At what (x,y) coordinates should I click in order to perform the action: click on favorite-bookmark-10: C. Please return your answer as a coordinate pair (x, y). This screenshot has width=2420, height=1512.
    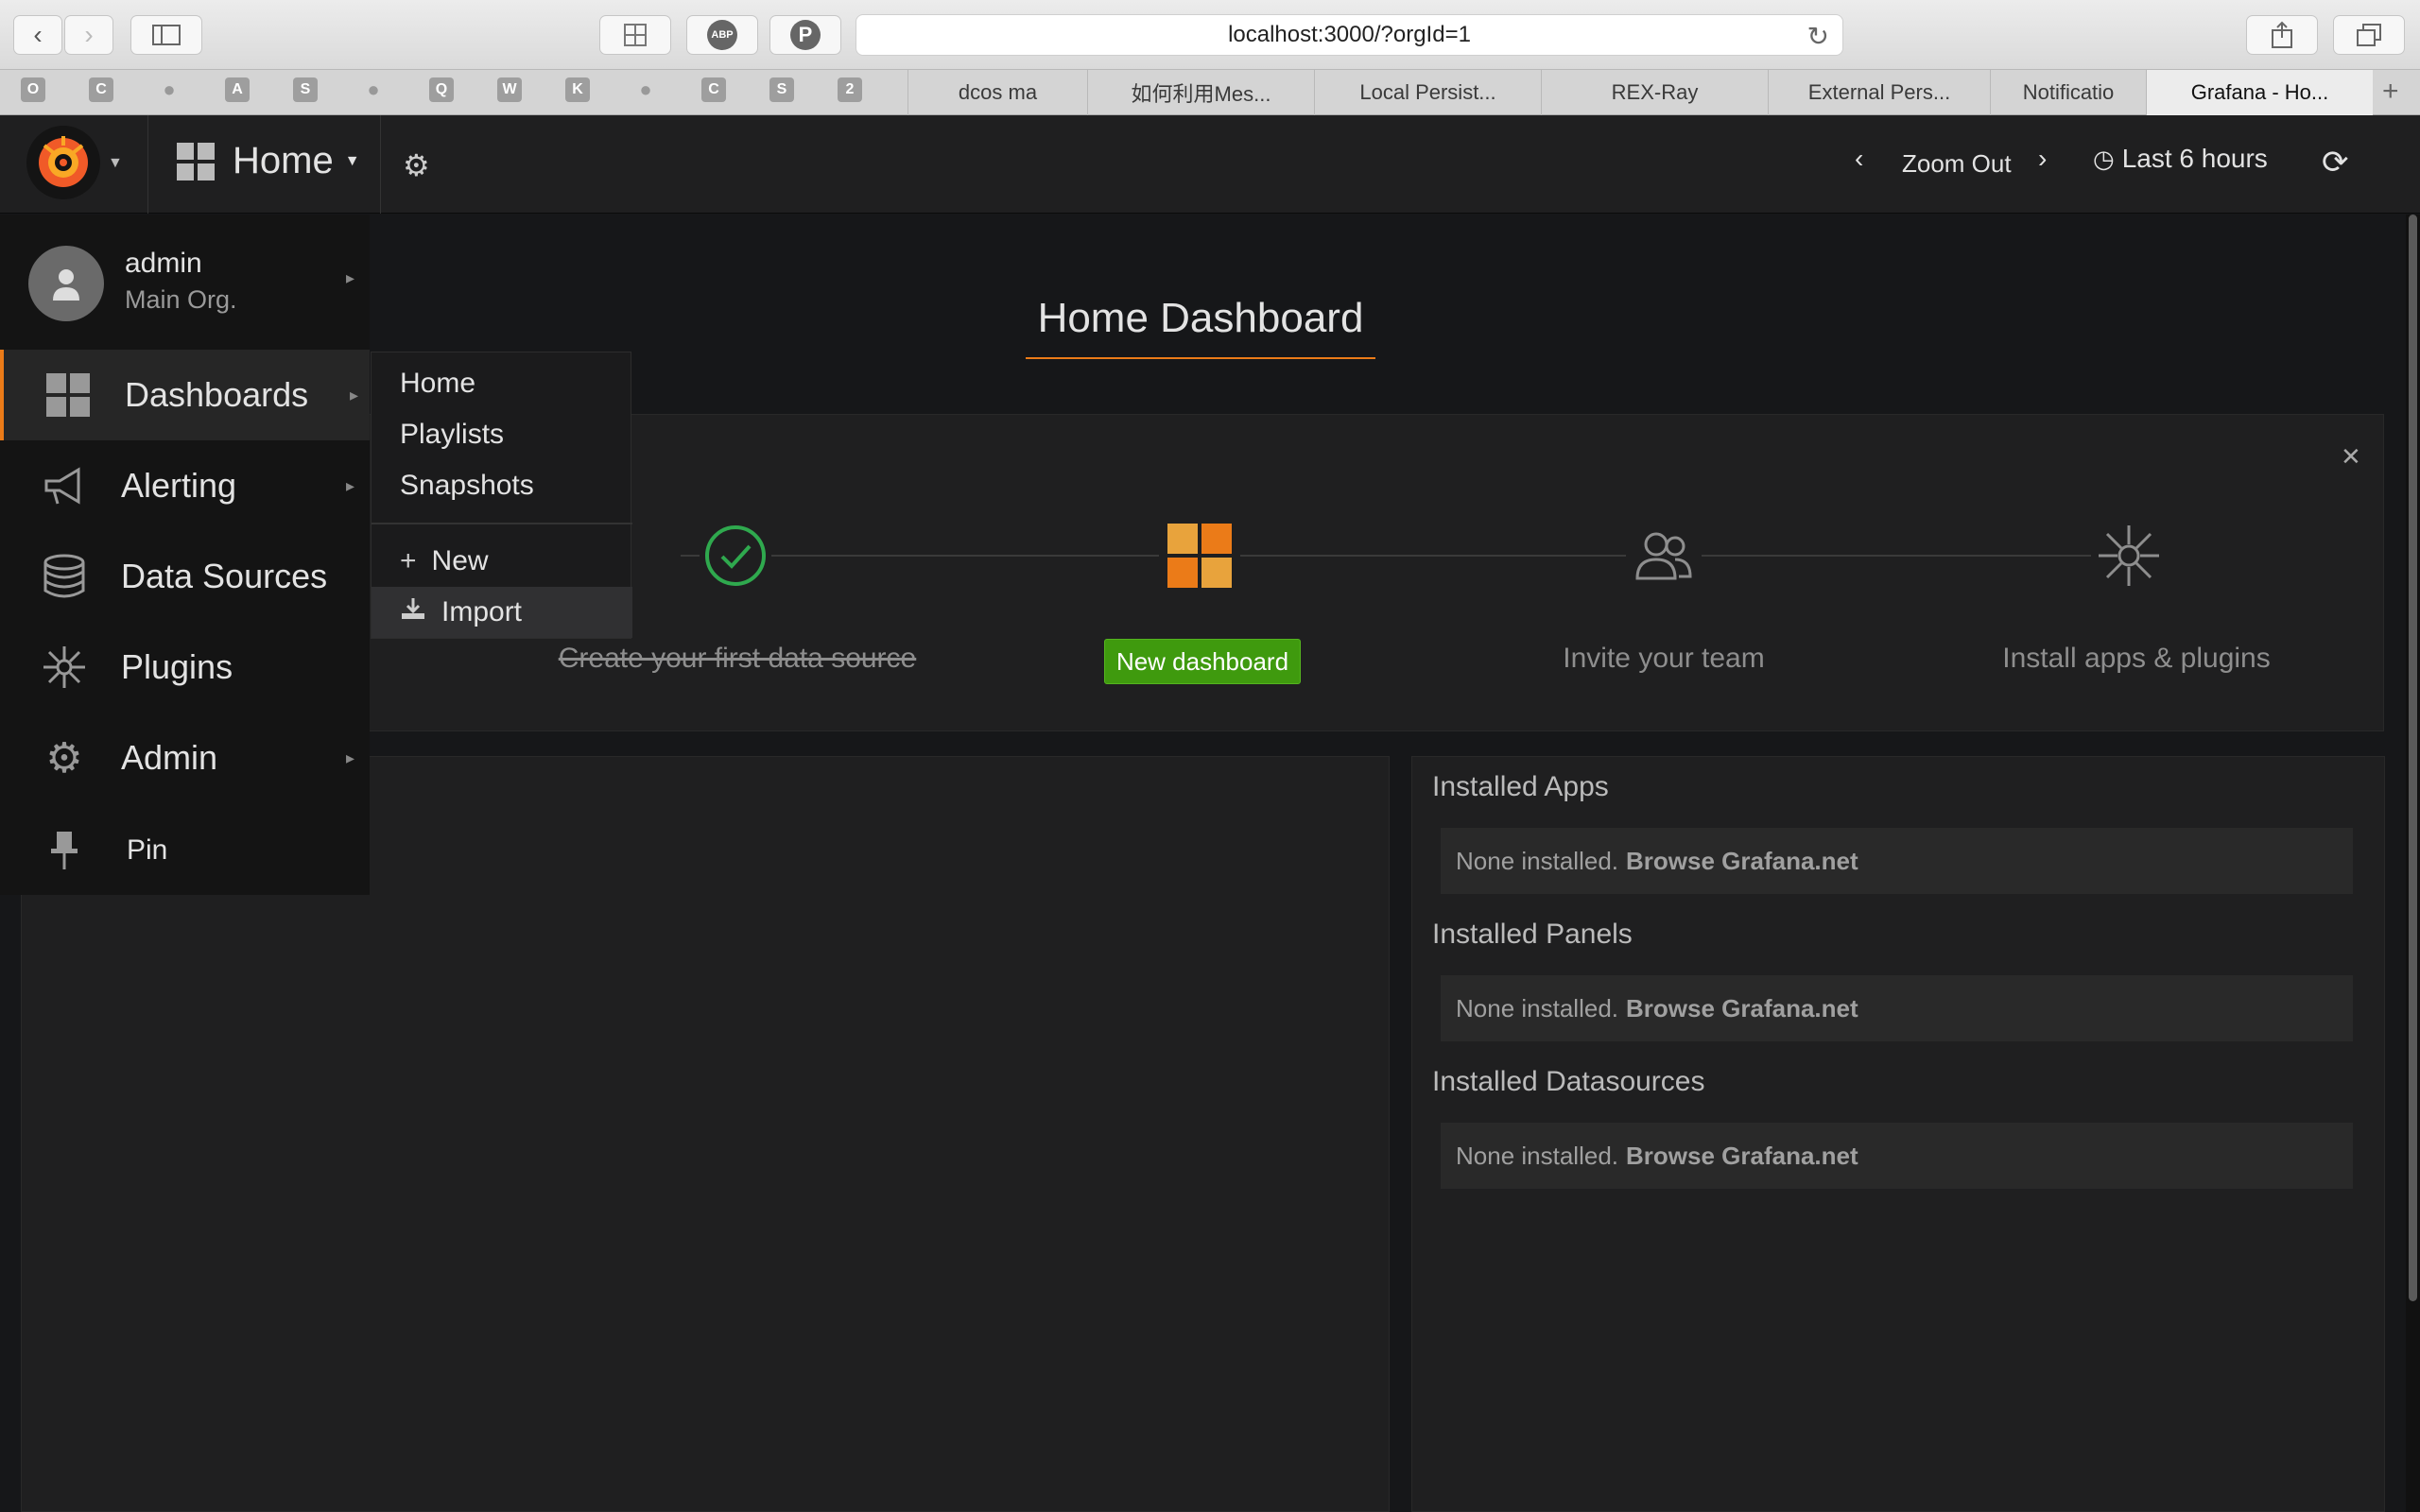
    Looking at the image, I should click on (713, 89).